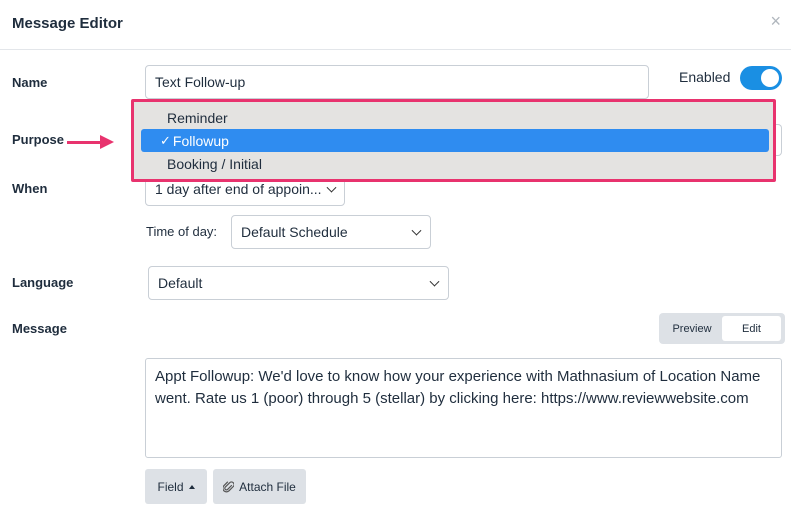 The image size is (791, 524). I want to click on modal-title: Message Editor, so click(67, 23).